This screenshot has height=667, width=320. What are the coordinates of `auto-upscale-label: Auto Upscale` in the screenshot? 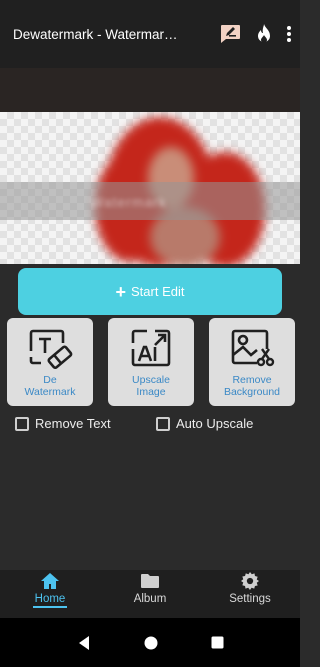 It's located at (215, 423).